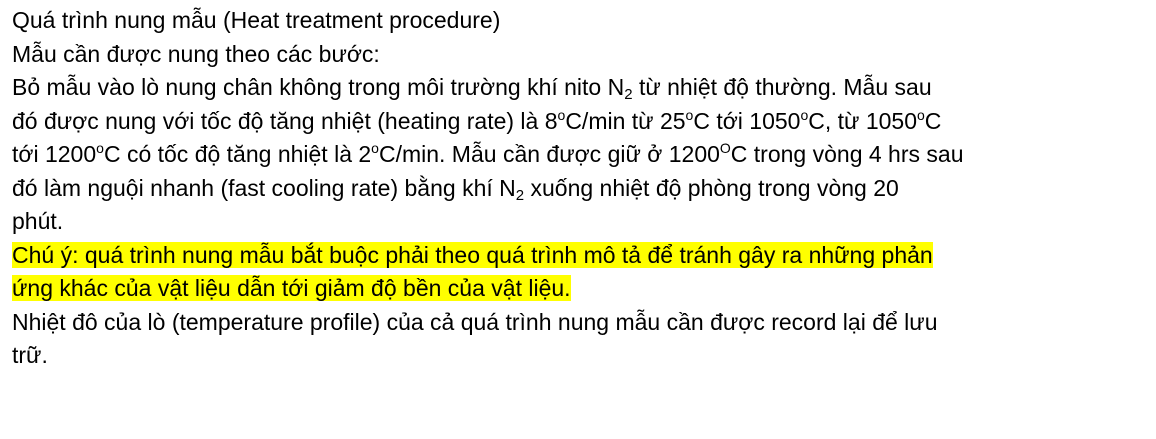 The height and width of the screenshot is (439, 1156). Describe the element at coordinates (933, 120) in the screenshot. I see `procedure-text: C` at that location.